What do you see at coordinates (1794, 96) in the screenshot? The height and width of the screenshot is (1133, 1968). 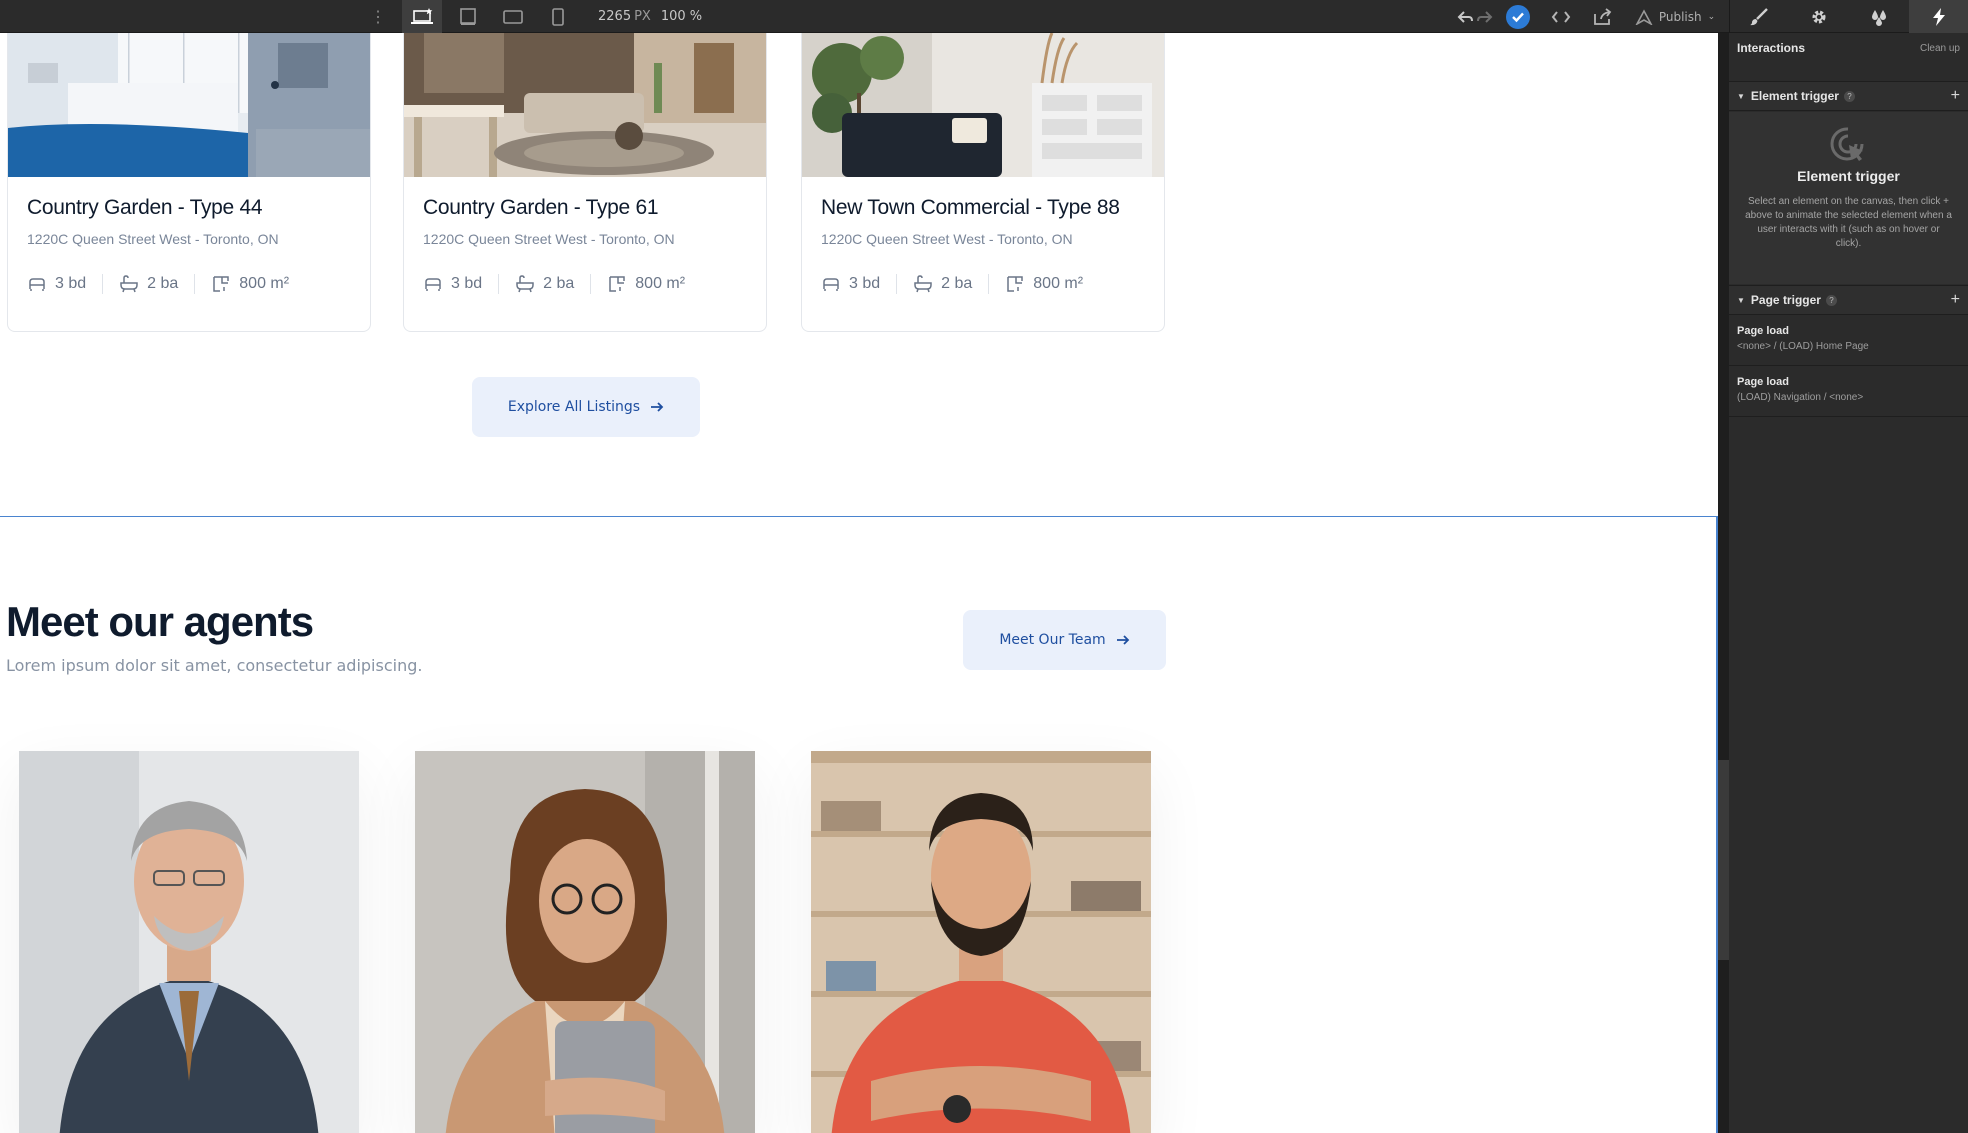 I see `element-trigger-header-label: Element trigger` at bounding box center [1794, 96].